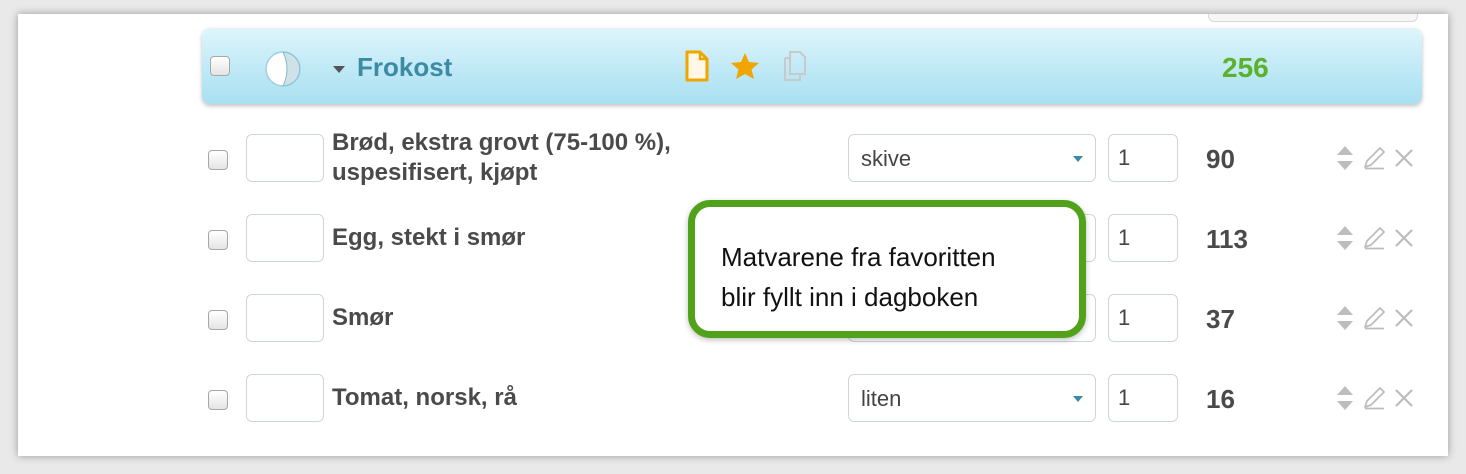 This screenshot has width=1466, height=474. I want to click on top-input-partial, so click(1313, 18).